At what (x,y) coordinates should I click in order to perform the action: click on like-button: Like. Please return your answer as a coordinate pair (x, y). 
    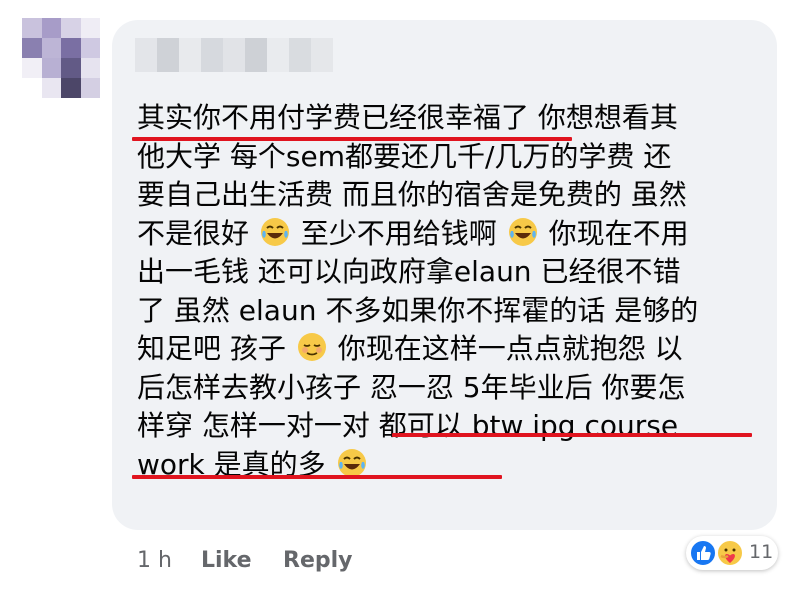
    Looking at the image, I should click on (226, 560).